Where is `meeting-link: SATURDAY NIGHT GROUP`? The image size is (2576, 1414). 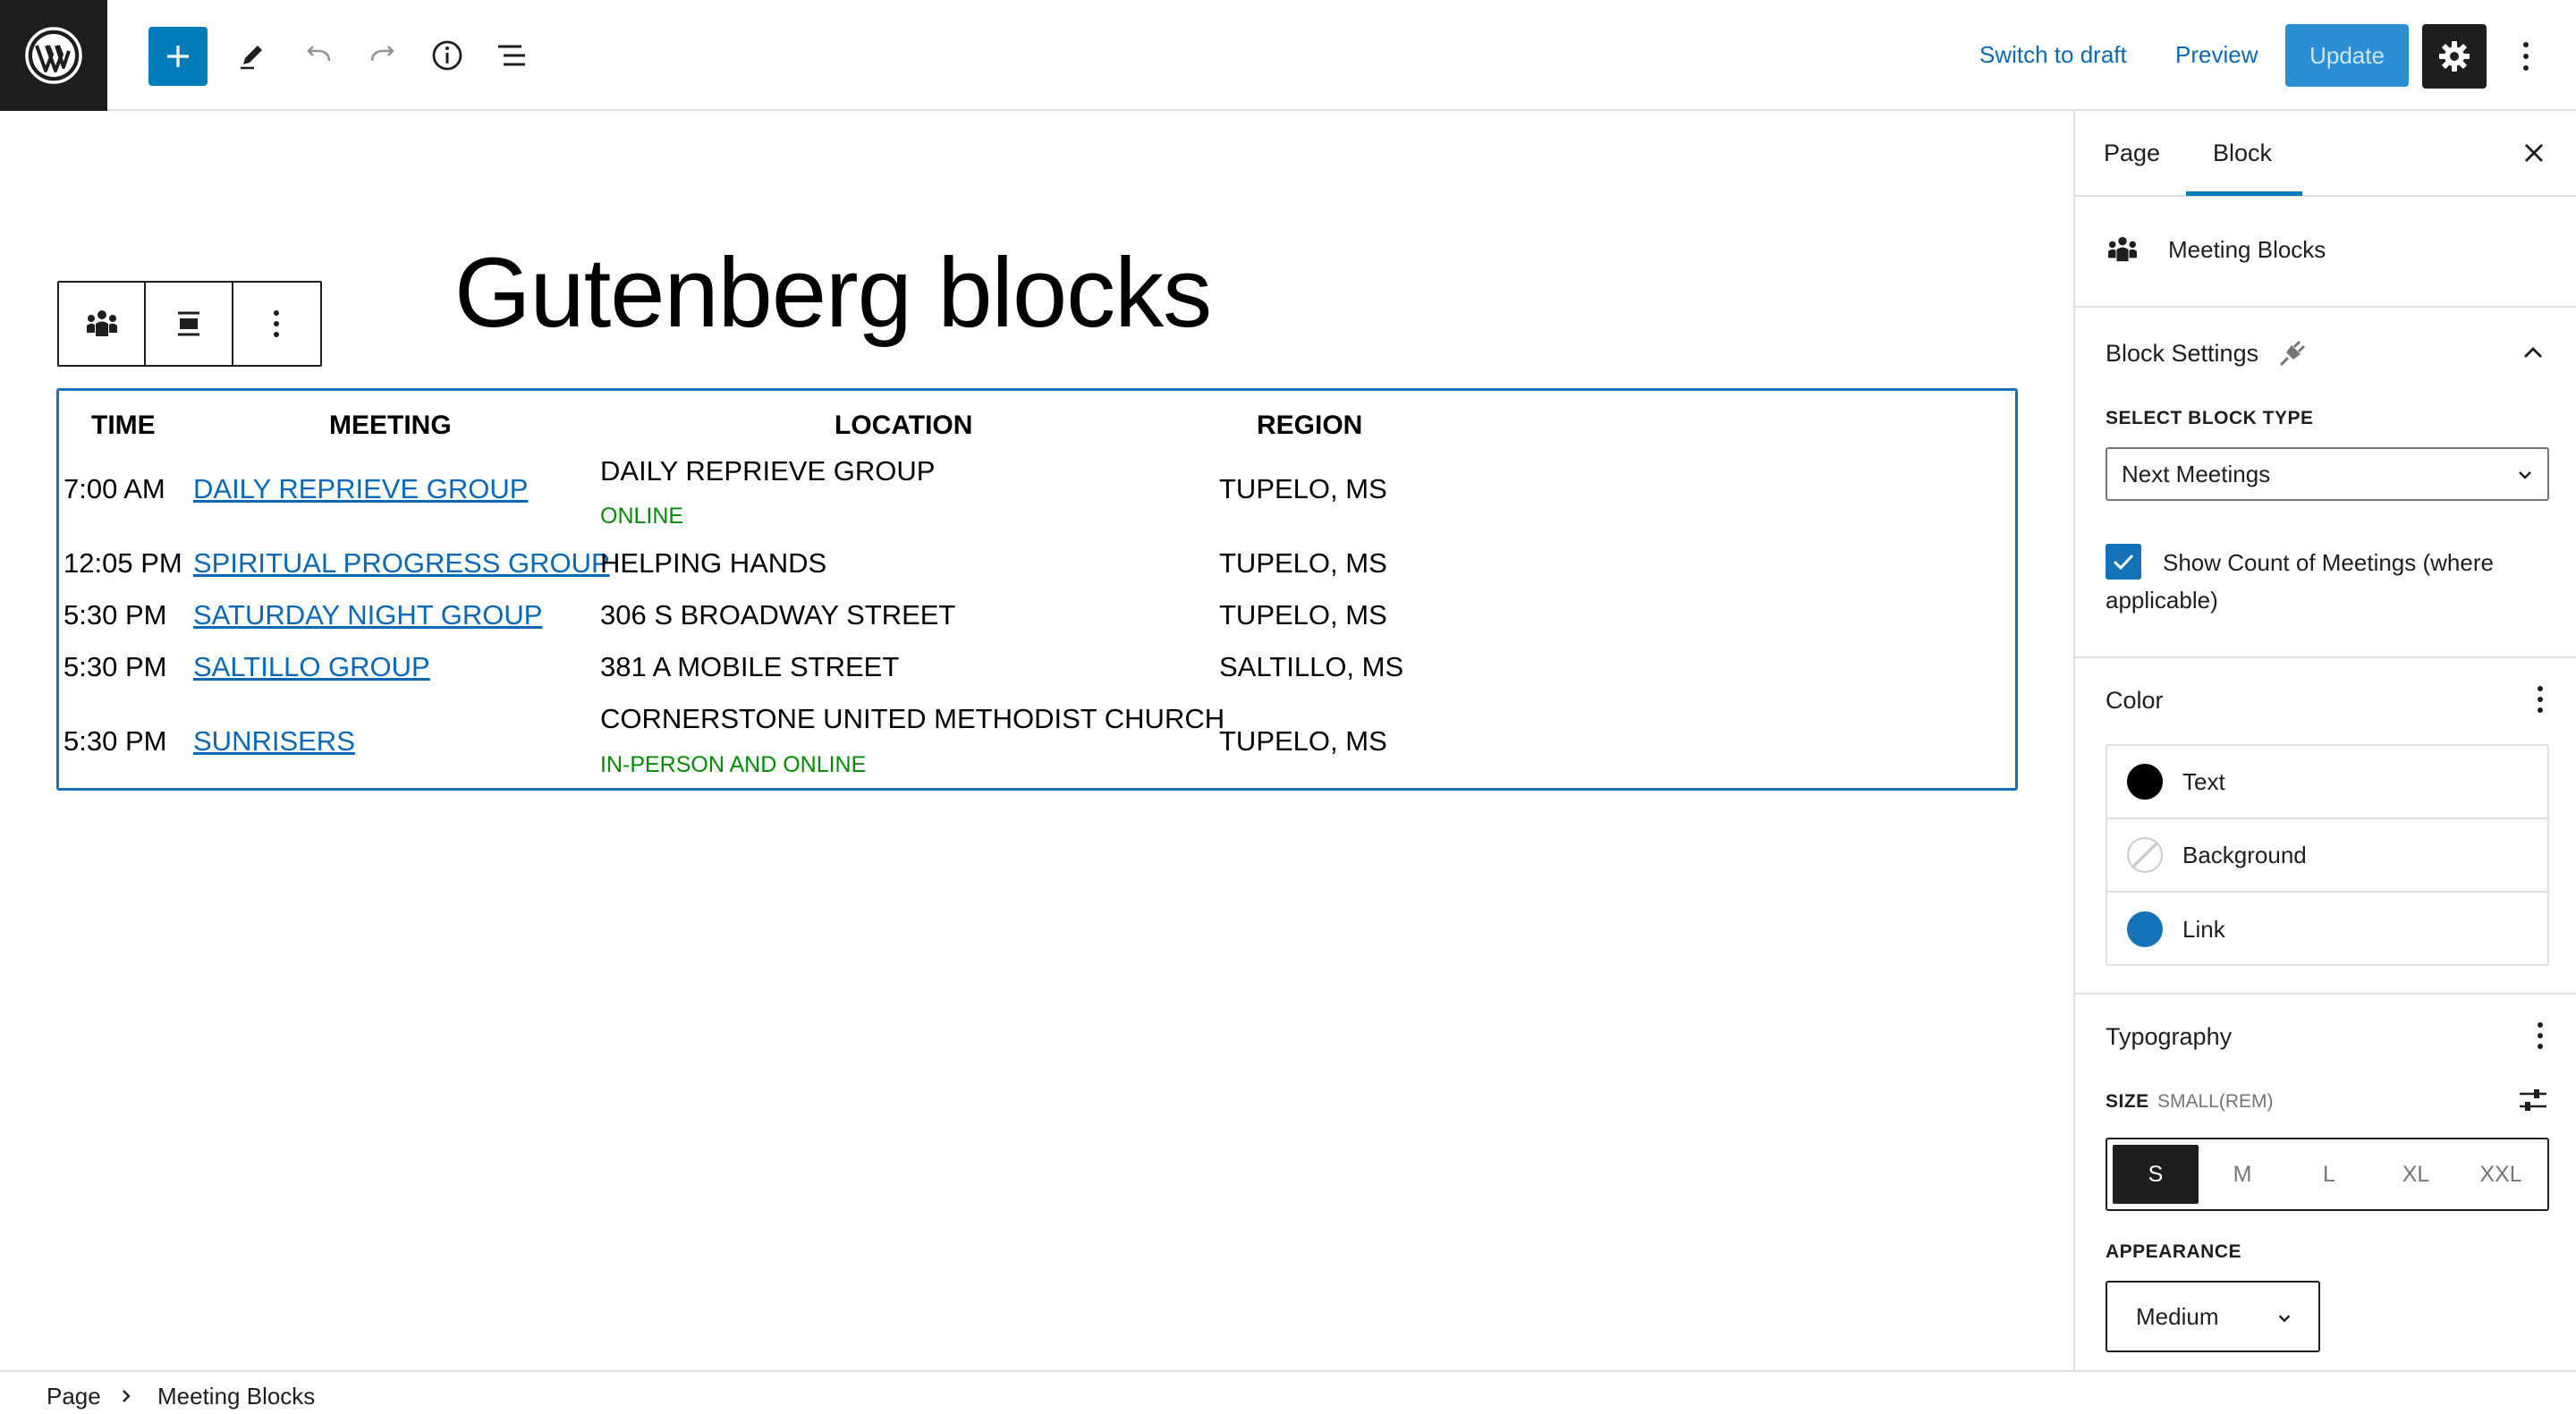
meeting-link: SATURDAY NIGHT GROUP is located at coordinates (367, 615).